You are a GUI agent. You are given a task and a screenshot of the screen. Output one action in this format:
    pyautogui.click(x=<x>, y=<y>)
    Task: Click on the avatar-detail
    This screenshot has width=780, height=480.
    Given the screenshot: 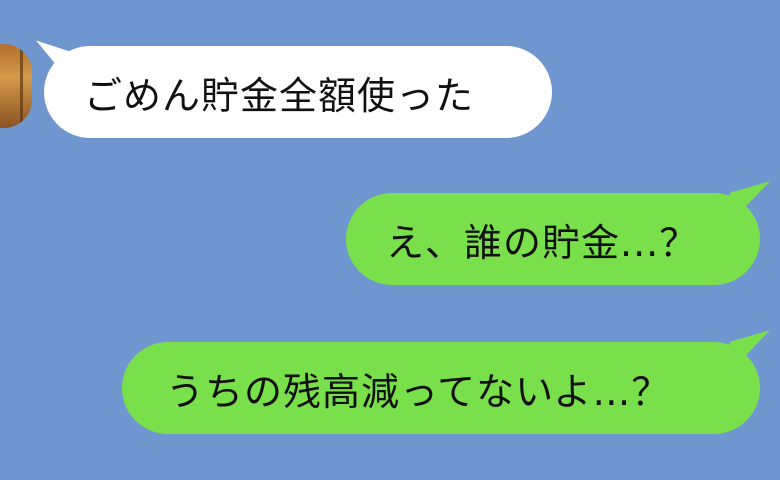 What is the action you would take?
    pyautogui.click(x=21, y=86)
    